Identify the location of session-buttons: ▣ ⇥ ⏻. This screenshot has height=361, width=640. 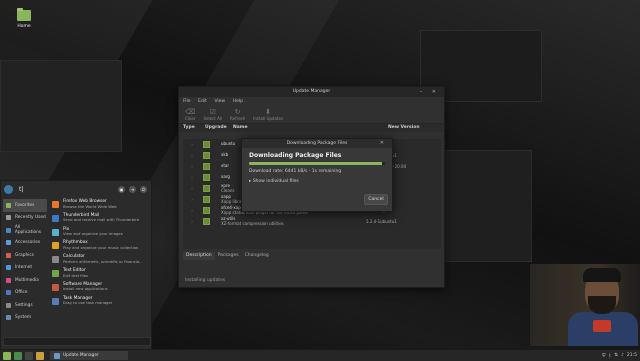
(132, 189).